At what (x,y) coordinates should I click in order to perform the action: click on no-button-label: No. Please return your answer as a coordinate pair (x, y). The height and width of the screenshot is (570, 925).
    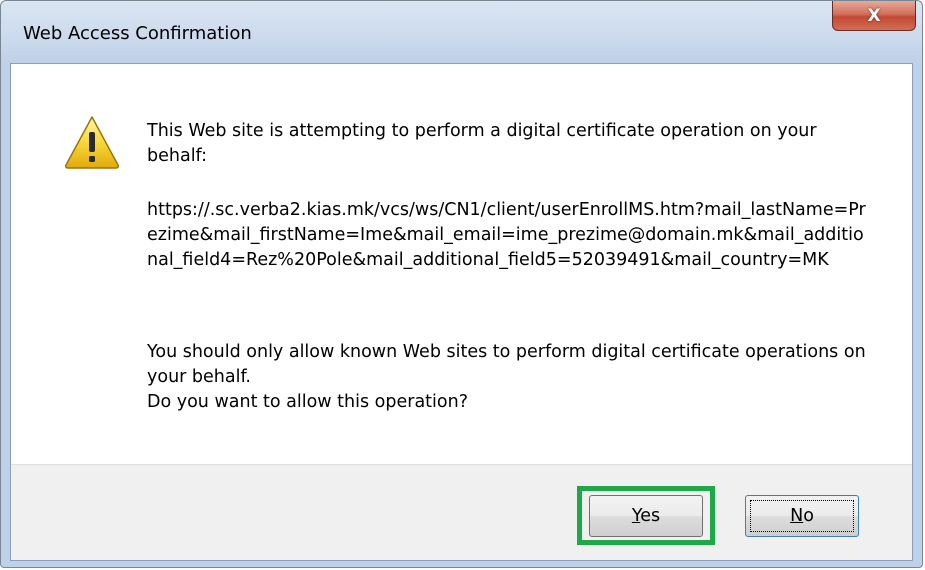
    Looking at the image, I should click on (802, 516).